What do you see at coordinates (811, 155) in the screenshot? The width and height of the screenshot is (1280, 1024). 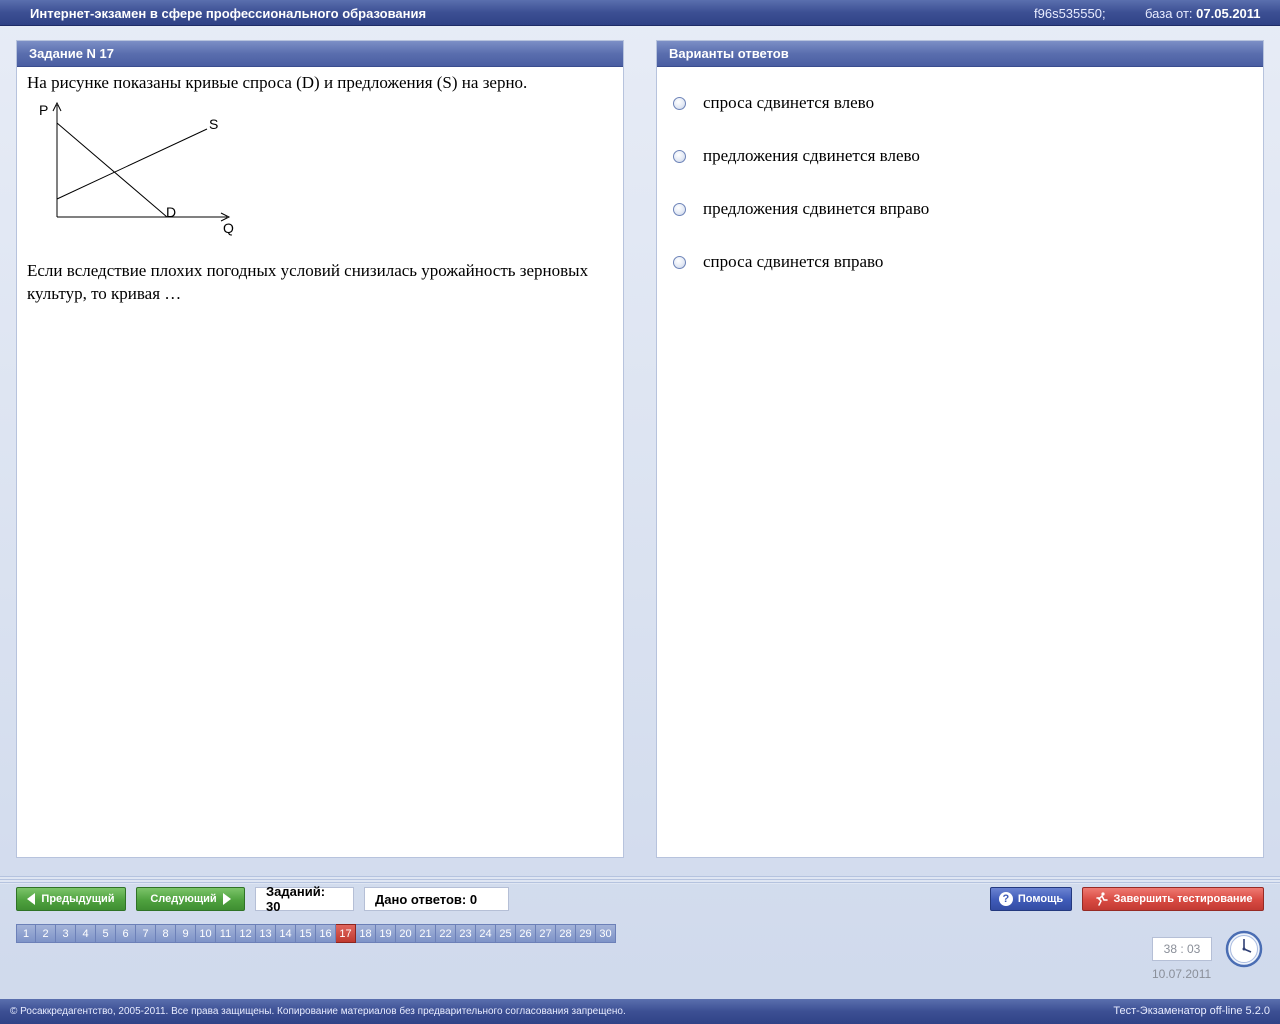 I see `answer-label: предложения сдвинется влево` at bounding box center [811, 155].